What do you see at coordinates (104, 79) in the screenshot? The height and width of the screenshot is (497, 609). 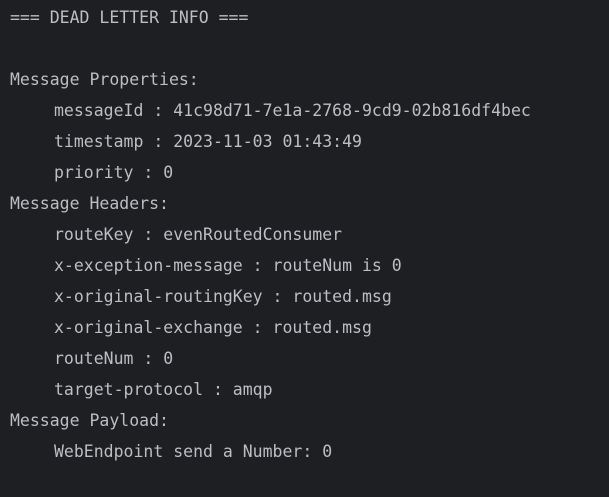 I see `section-title-properties: Message Properties:` at bounding box center [104, 79].